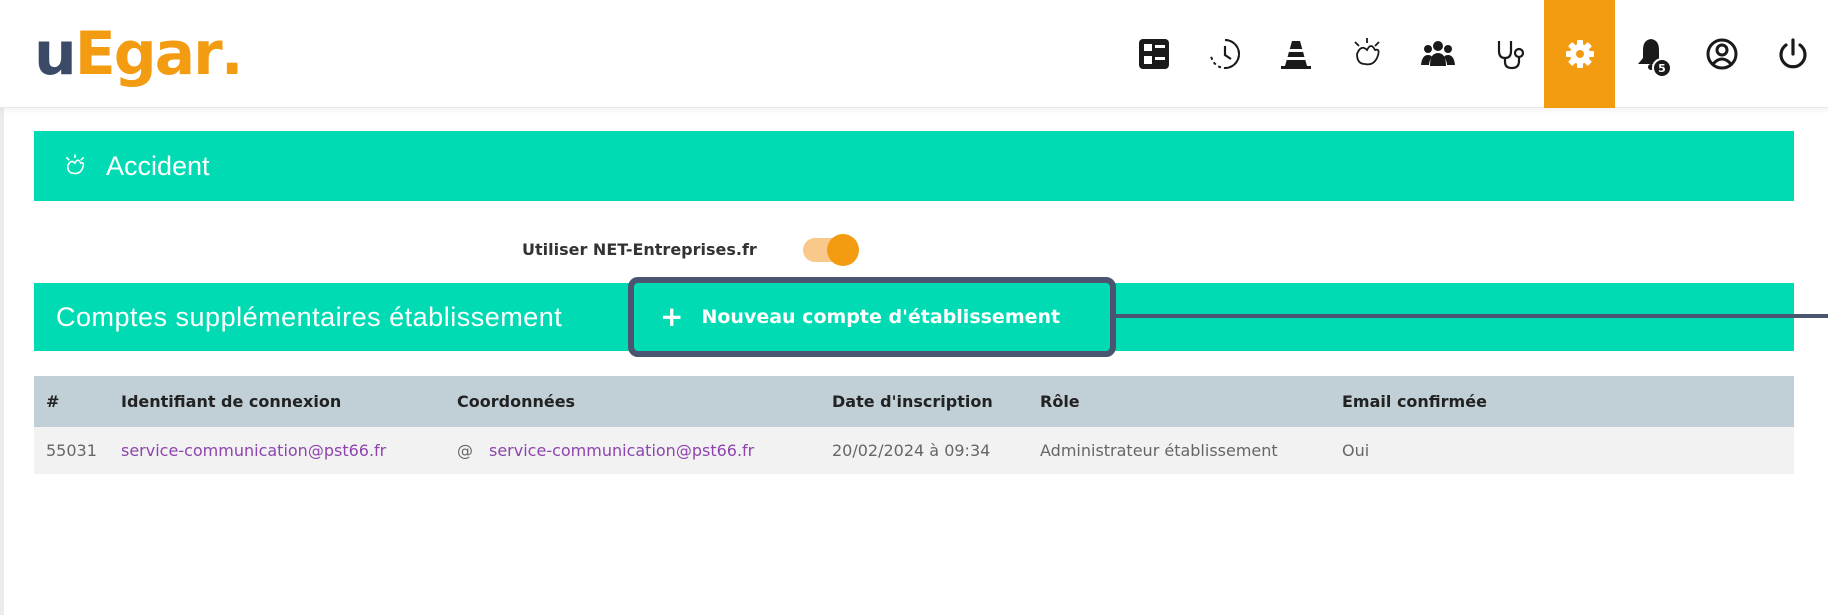  What do you see at coordinates (168, 54) in the screenshot?
I see `logo-text-gar: gar` at bounding box center [168, 54].